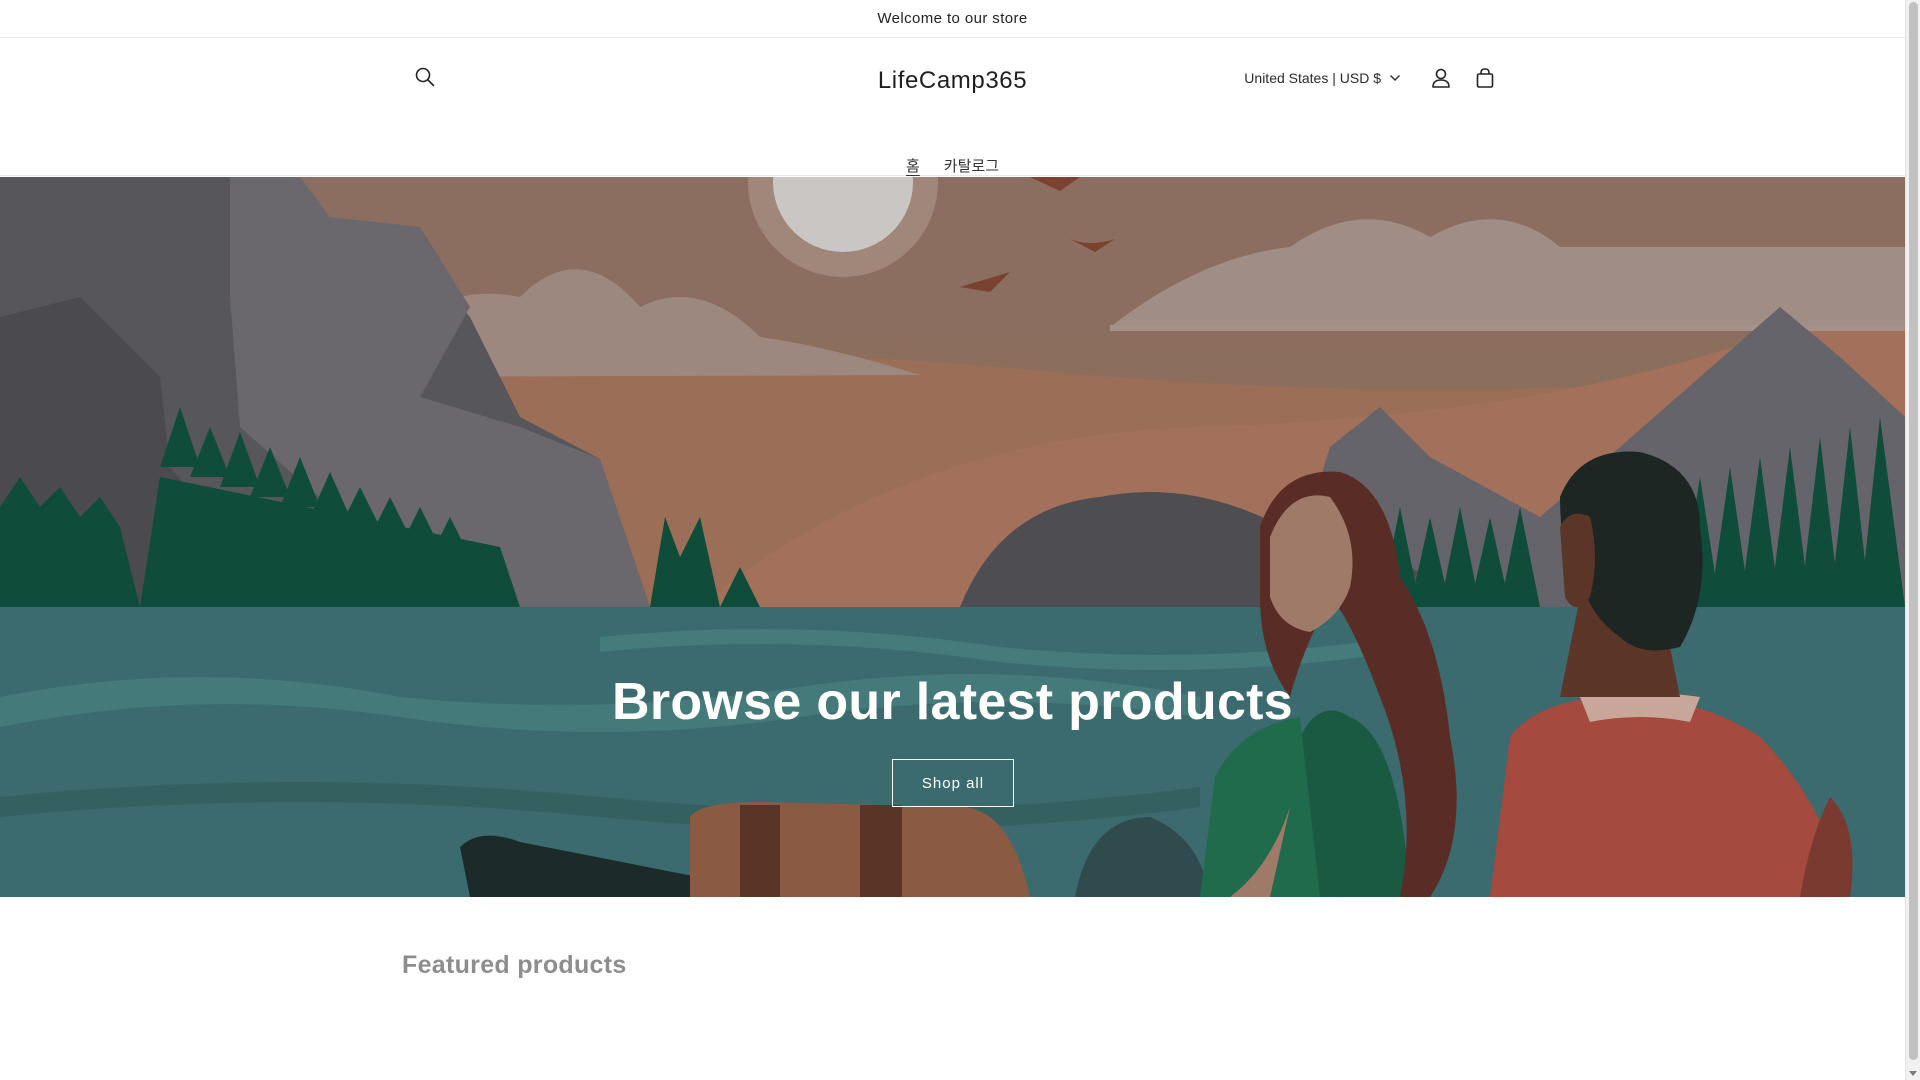 Image resolution: width=1920 pixels, height=1080 pixels. I want to click on user-icon, so click(1441, 78).